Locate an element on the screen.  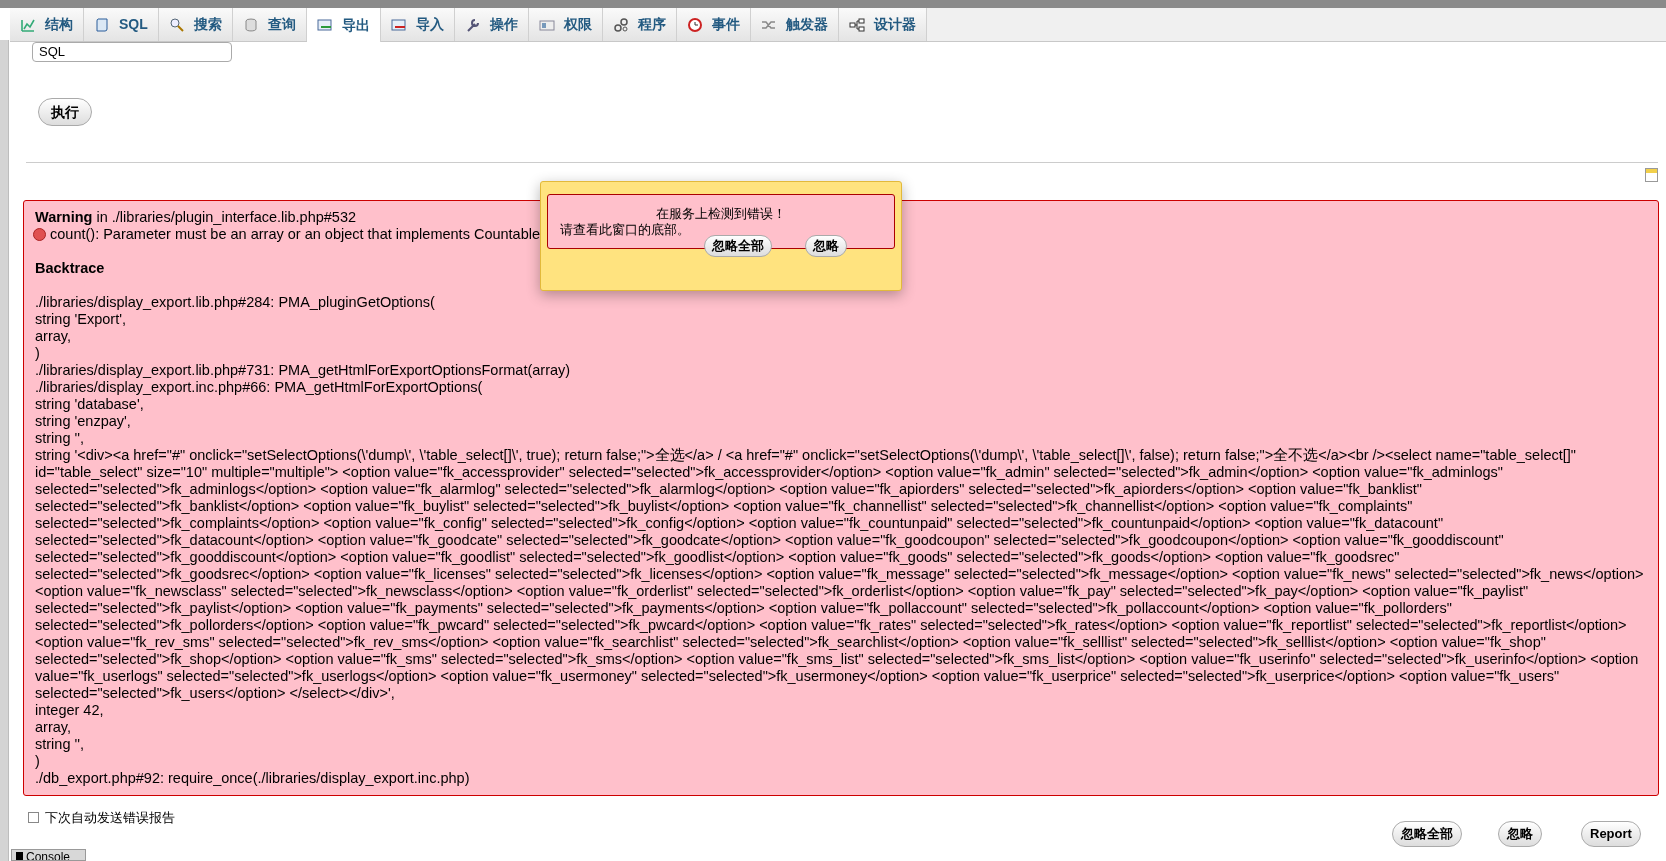
backtrace-line: string '<div><a href="#" onclick="setSelectOptions(\'dump\', \'table_select[]\', true); return false;">全选</a> / <a href="#" onclick="setSelectOptions(\'dump\', \'table_select[]\', false); return false;">全不选</a><br /><select name="table_select[]" is located at coordinates (806, 455).